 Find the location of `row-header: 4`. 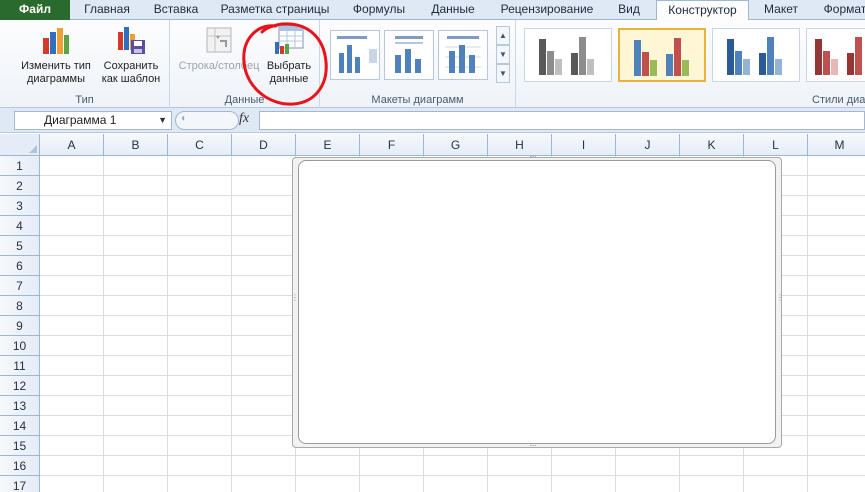

row-header: 4 is located at coordinates (20, 226).